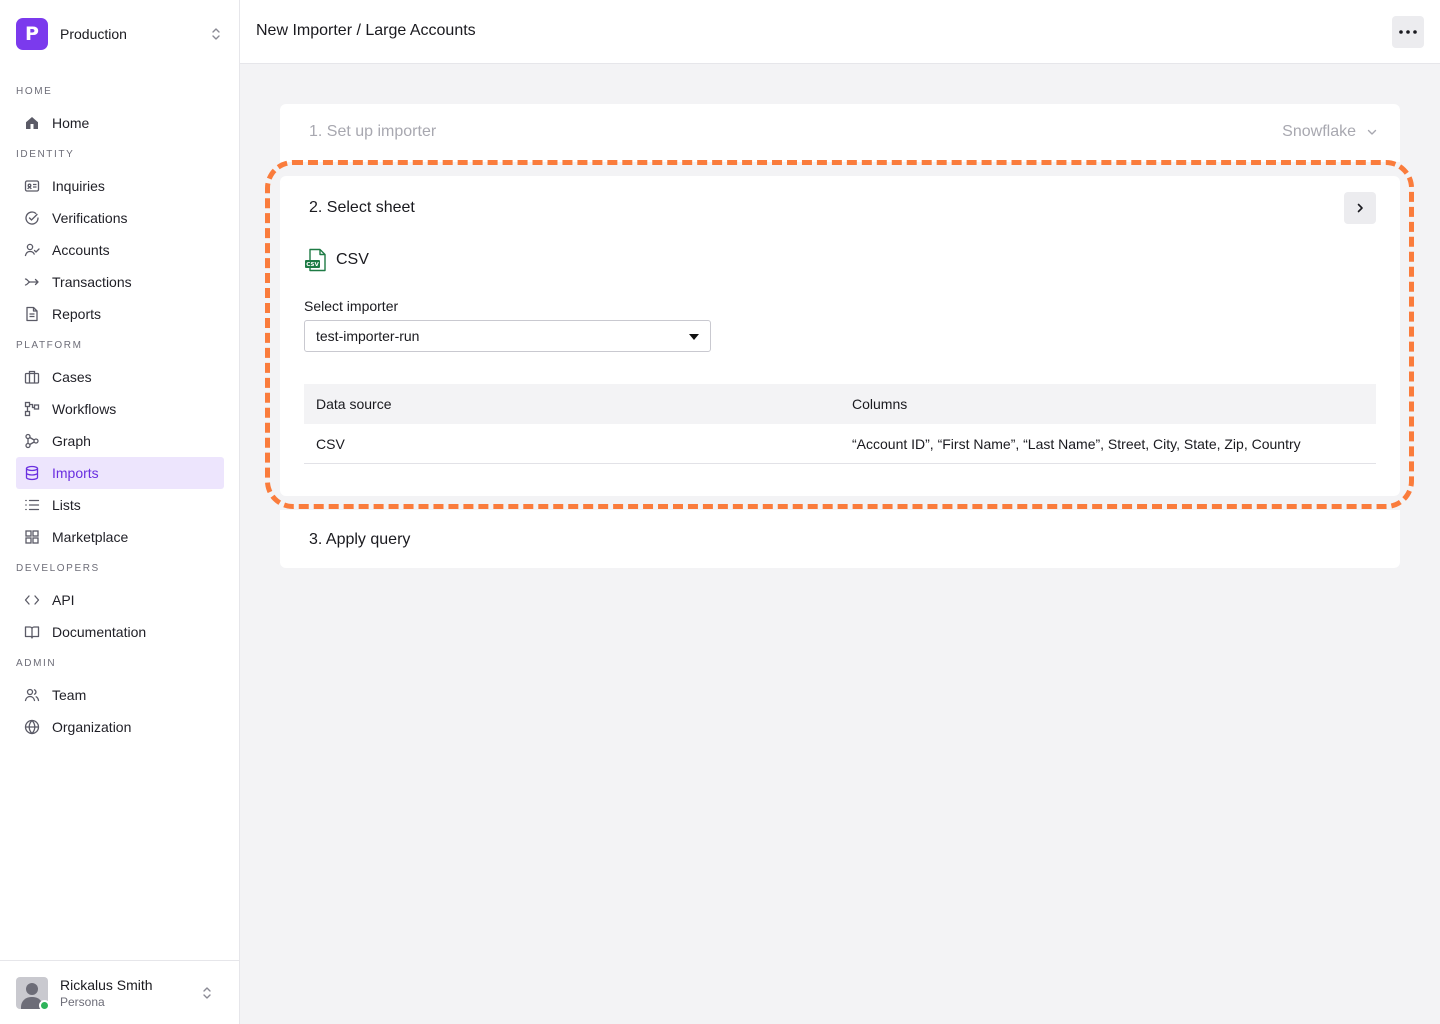 This screenshot has width=1440, height=1024. Describe the element at coordinates (44, 1005) in the screenshot. I see `online-status-dot` at that location.